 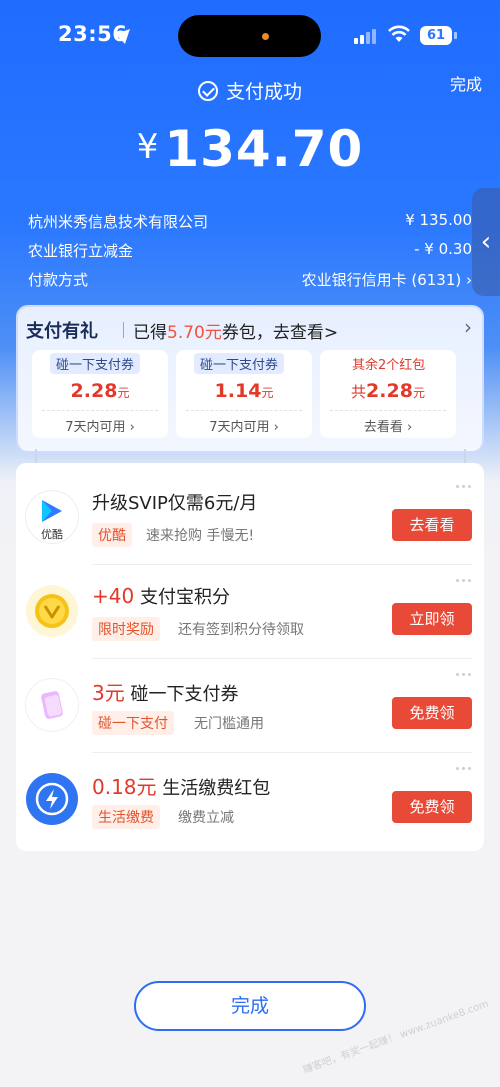 What do you see at coordinates (387, 279) in the screenshot?
I see `payment-method-value: 农业银行信用卡 (6131) ›` at bounding box center [387, 279].